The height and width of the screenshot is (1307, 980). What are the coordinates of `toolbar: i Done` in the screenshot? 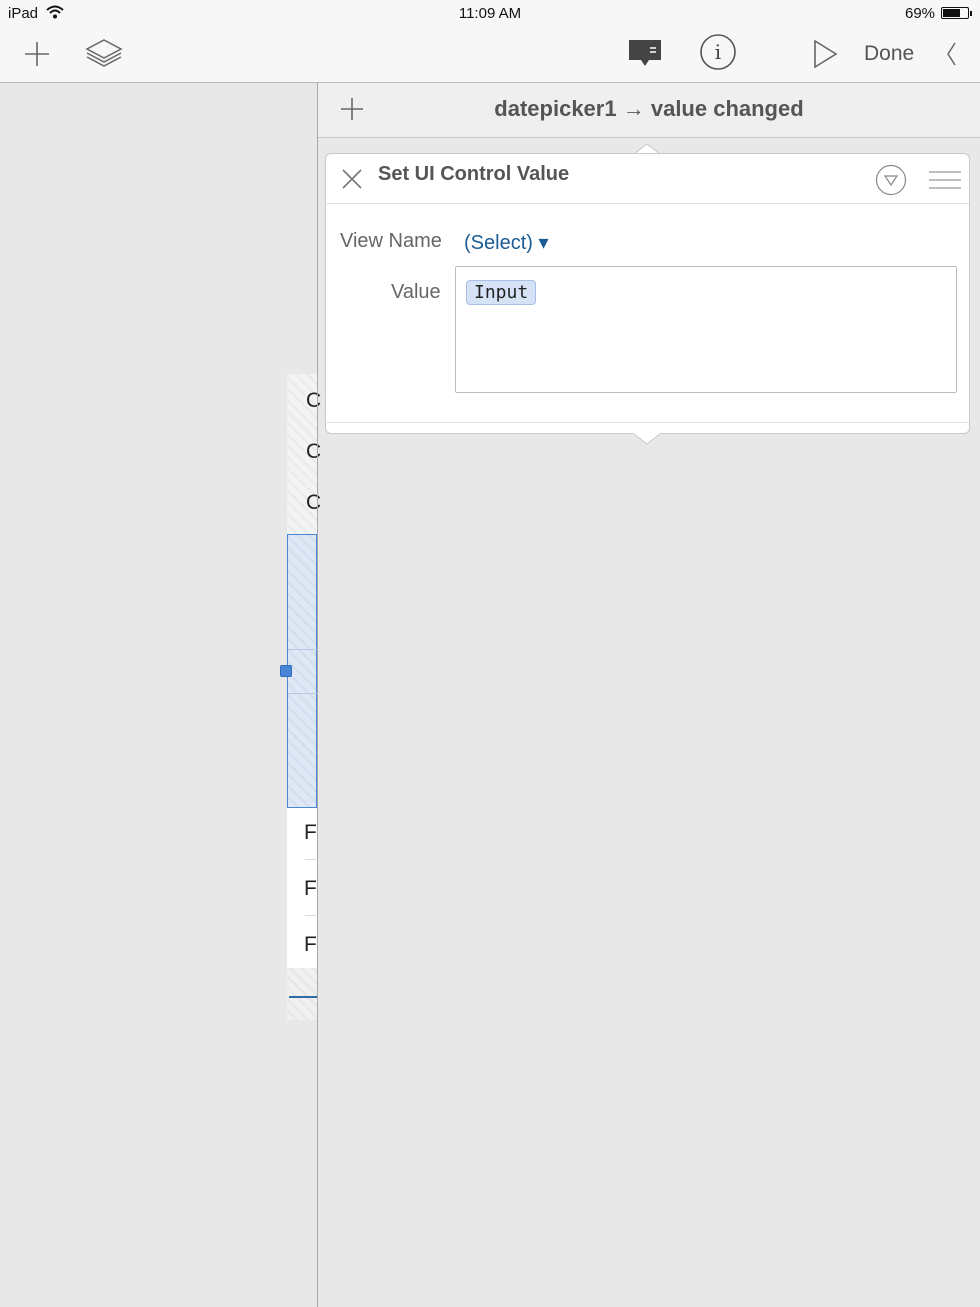 It's located at (490, 55).